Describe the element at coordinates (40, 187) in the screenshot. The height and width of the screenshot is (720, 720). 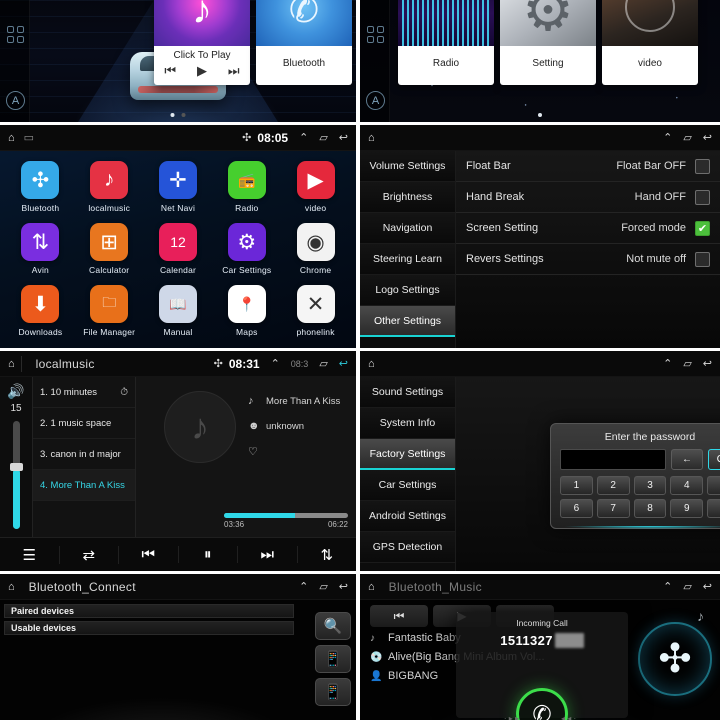
I see `app-item: ✣ Bluetooth` at that location.